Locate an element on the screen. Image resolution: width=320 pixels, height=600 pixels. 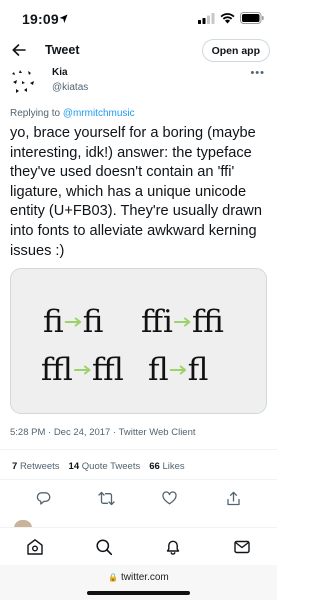
nav-messages is located at coordinates (242, 547).